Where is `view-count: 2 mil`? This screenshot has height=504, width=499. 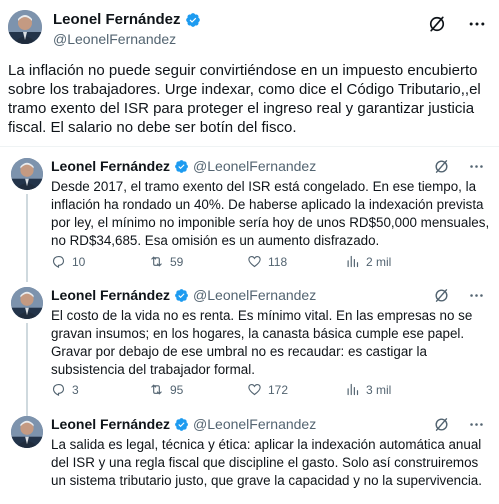
view-count: 2 mil is located at coordinates (379, 261).